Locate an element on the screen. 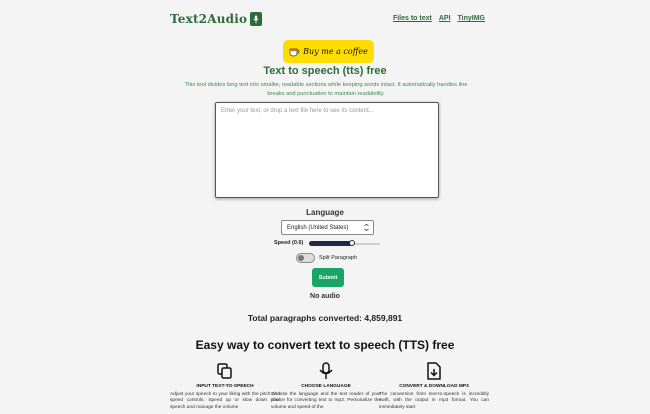  file-download-icon is located at coordinates (434, 371).